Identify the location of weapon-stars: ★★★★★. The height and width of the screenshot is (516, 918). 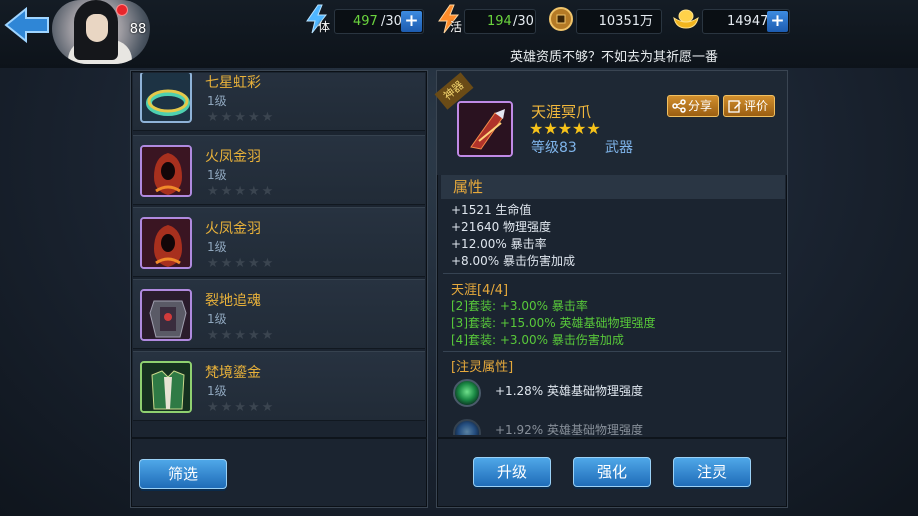
(565, 128).